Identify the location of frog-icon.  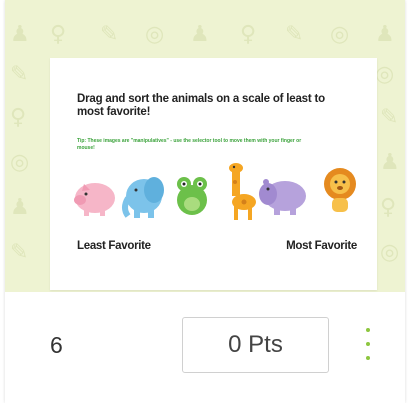
(192, 194).